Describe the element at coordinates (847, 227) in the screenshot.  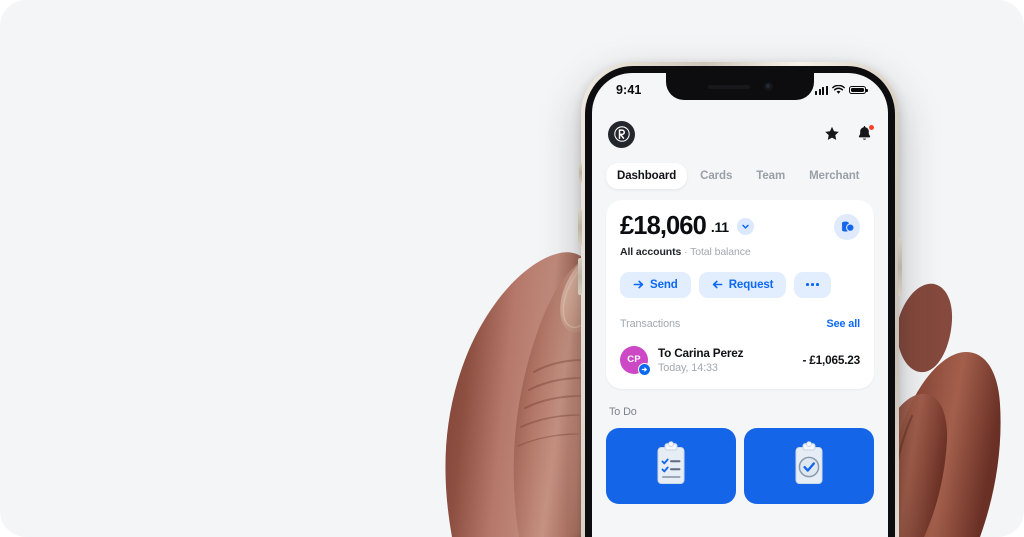
I see `coins-icon` at that location.